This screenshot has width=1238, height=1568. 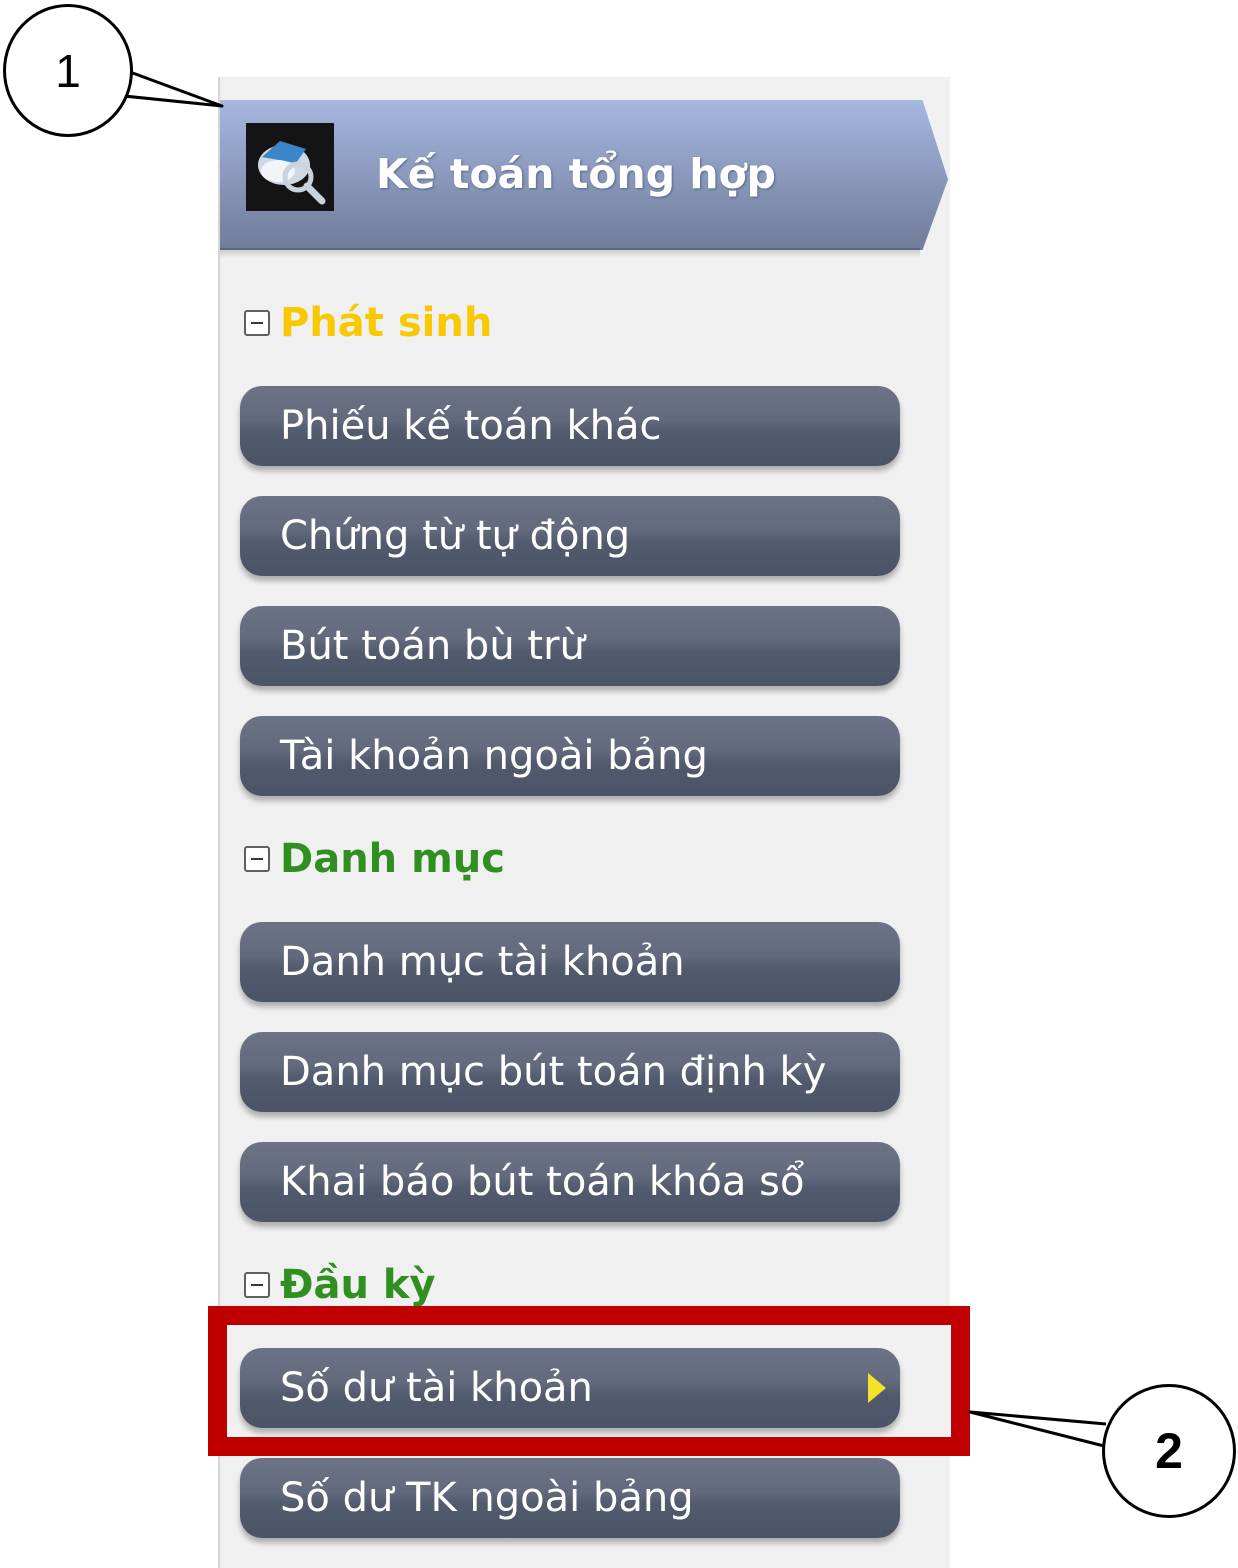 I want to click on callout-number: 2, so click(x=1169, y=1451).